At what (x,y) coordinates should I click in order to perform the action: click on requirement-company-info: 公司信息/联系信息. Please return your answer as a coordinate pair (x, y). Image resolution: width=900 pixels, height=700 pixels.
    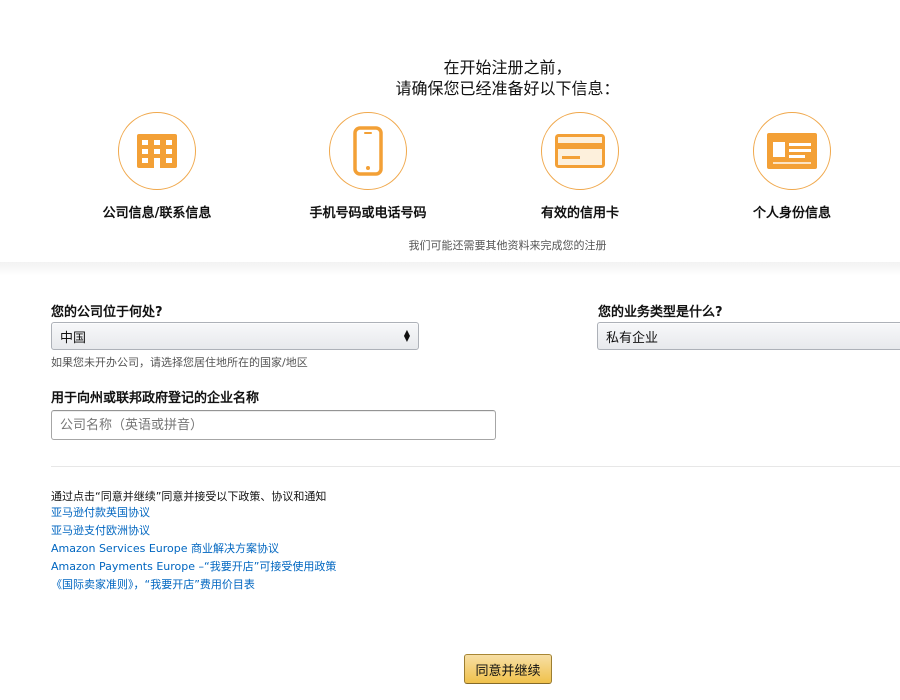
    Looking at the image, I should click on (157, 166).